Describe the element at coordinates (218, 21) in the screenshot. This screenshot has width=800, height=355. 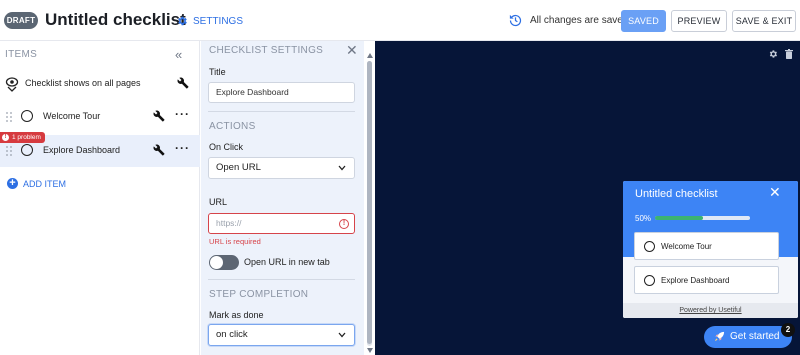
I see `settings-label: SETTINGS` at that location.